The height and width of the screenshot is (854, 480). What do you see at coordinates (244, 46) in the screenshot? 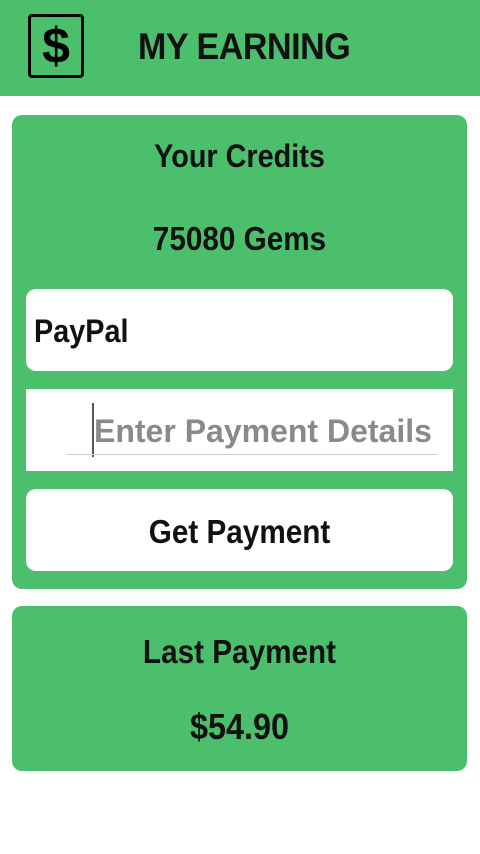
I see `page-title: MY EARNING` at bounding box center [244, 46].